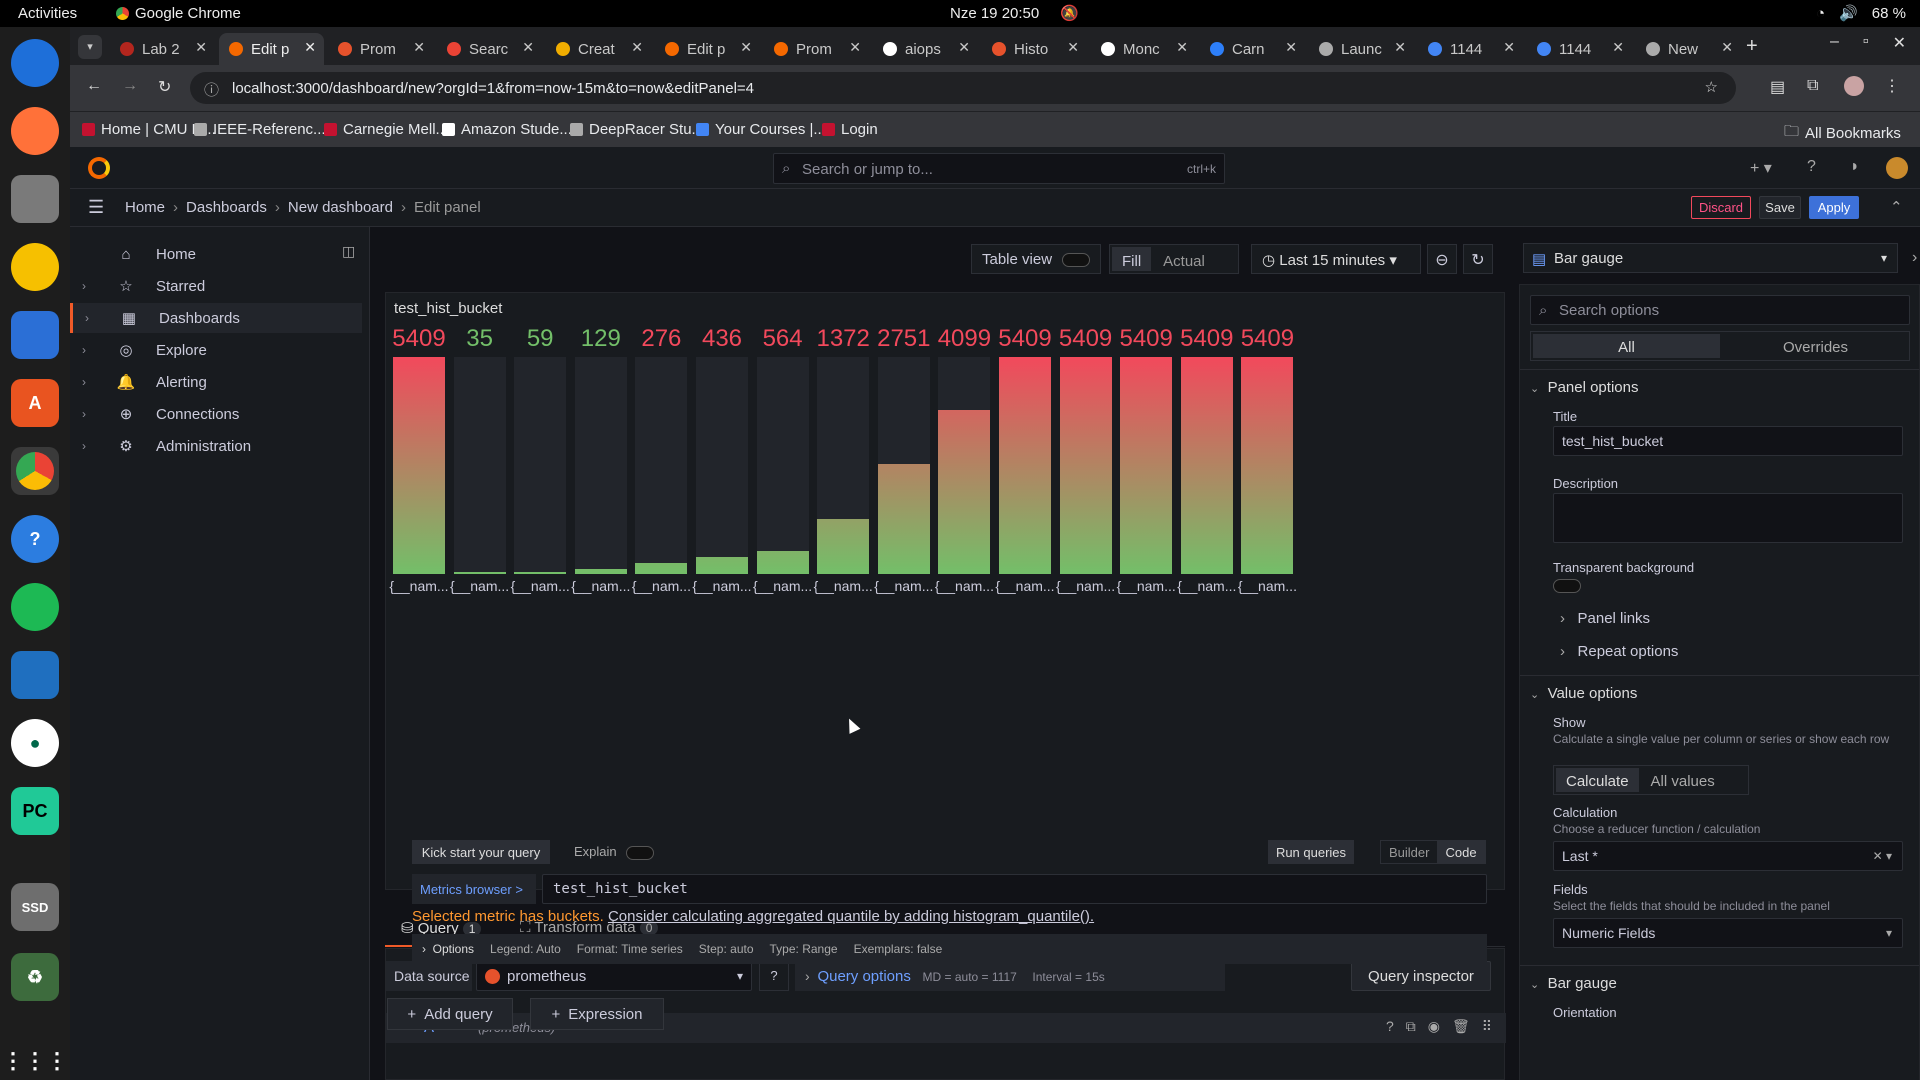 The image size is (1920, 1080). What do you see at coordinates (216, 350) in the screenshot?
I see `sidebar-item-explore: › ◎ Explore` at bounding box center [216, 350].